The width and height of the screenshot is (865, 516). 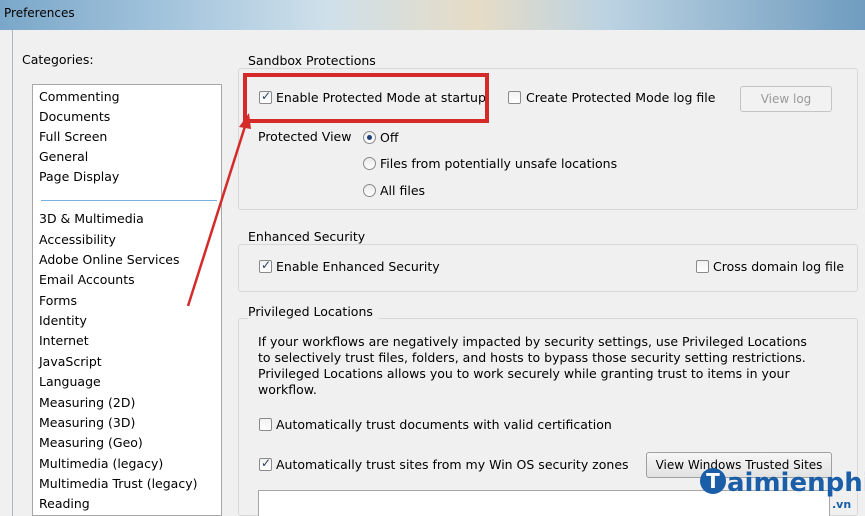 What do you see at coordinates (796, 483) in the screenshot?
I see `watermark-text: aimienphi` at bounding box center [796, 483].